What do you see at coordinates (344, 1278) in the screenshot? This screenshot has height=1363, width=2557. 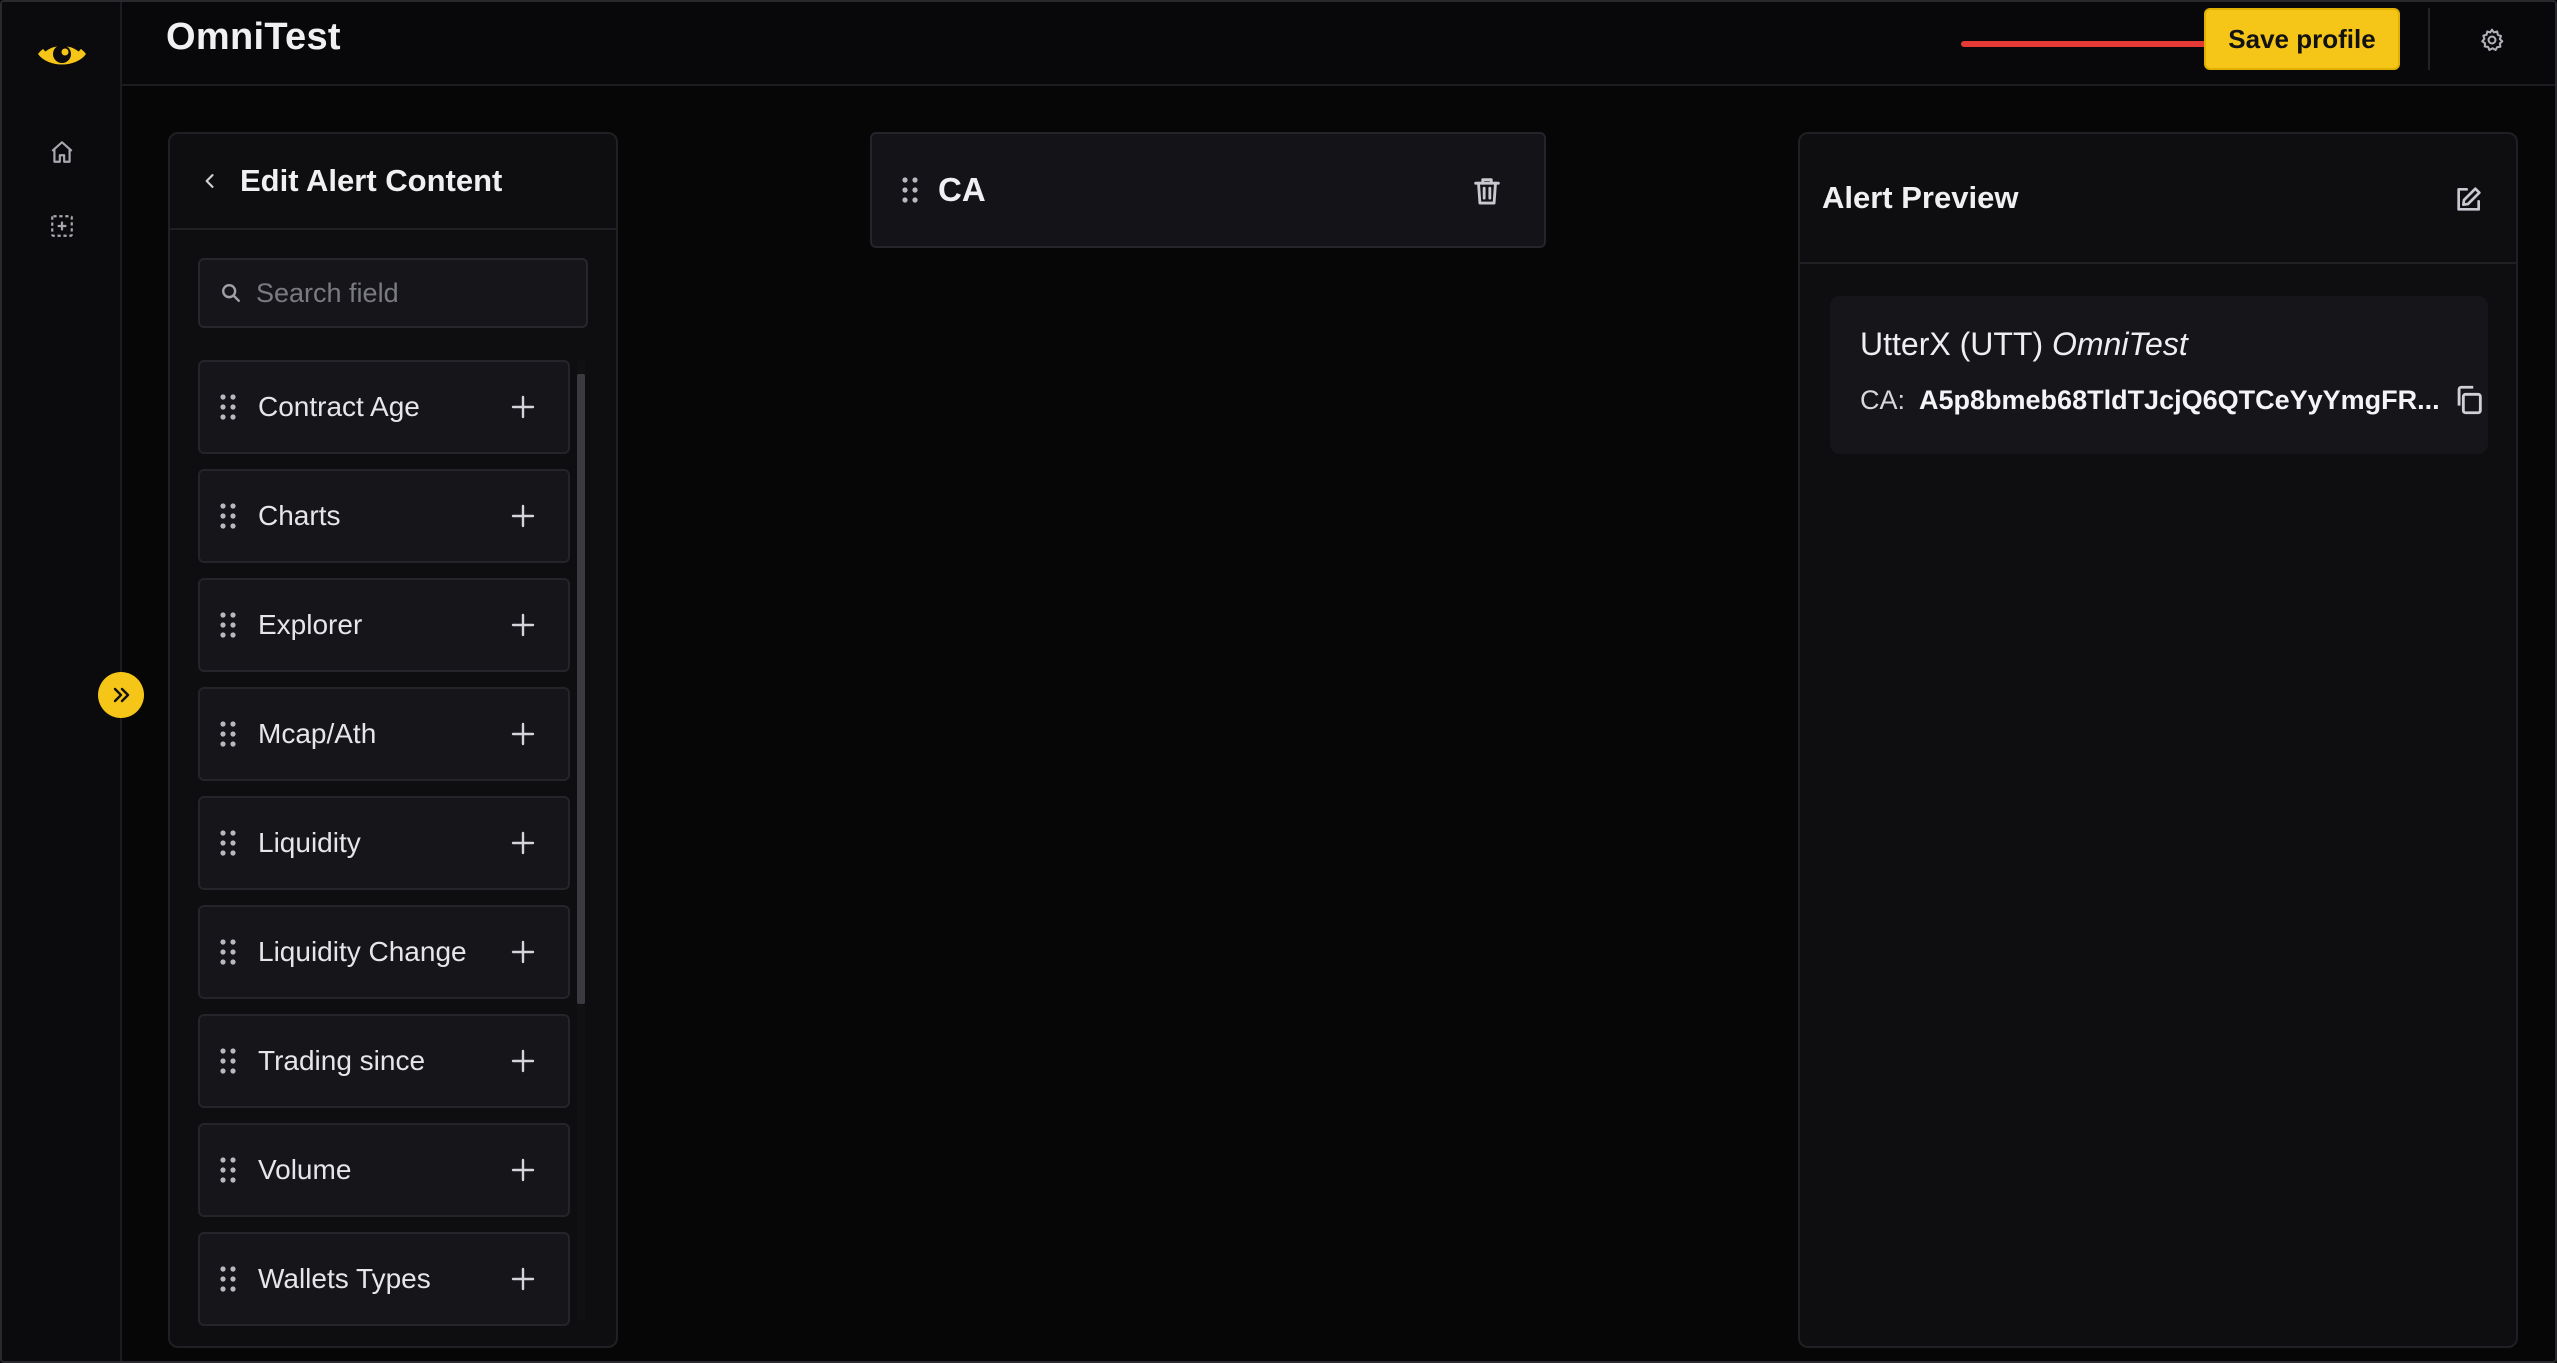 I see `field-label: Wallets Types` at bounding box center [344, 1278].